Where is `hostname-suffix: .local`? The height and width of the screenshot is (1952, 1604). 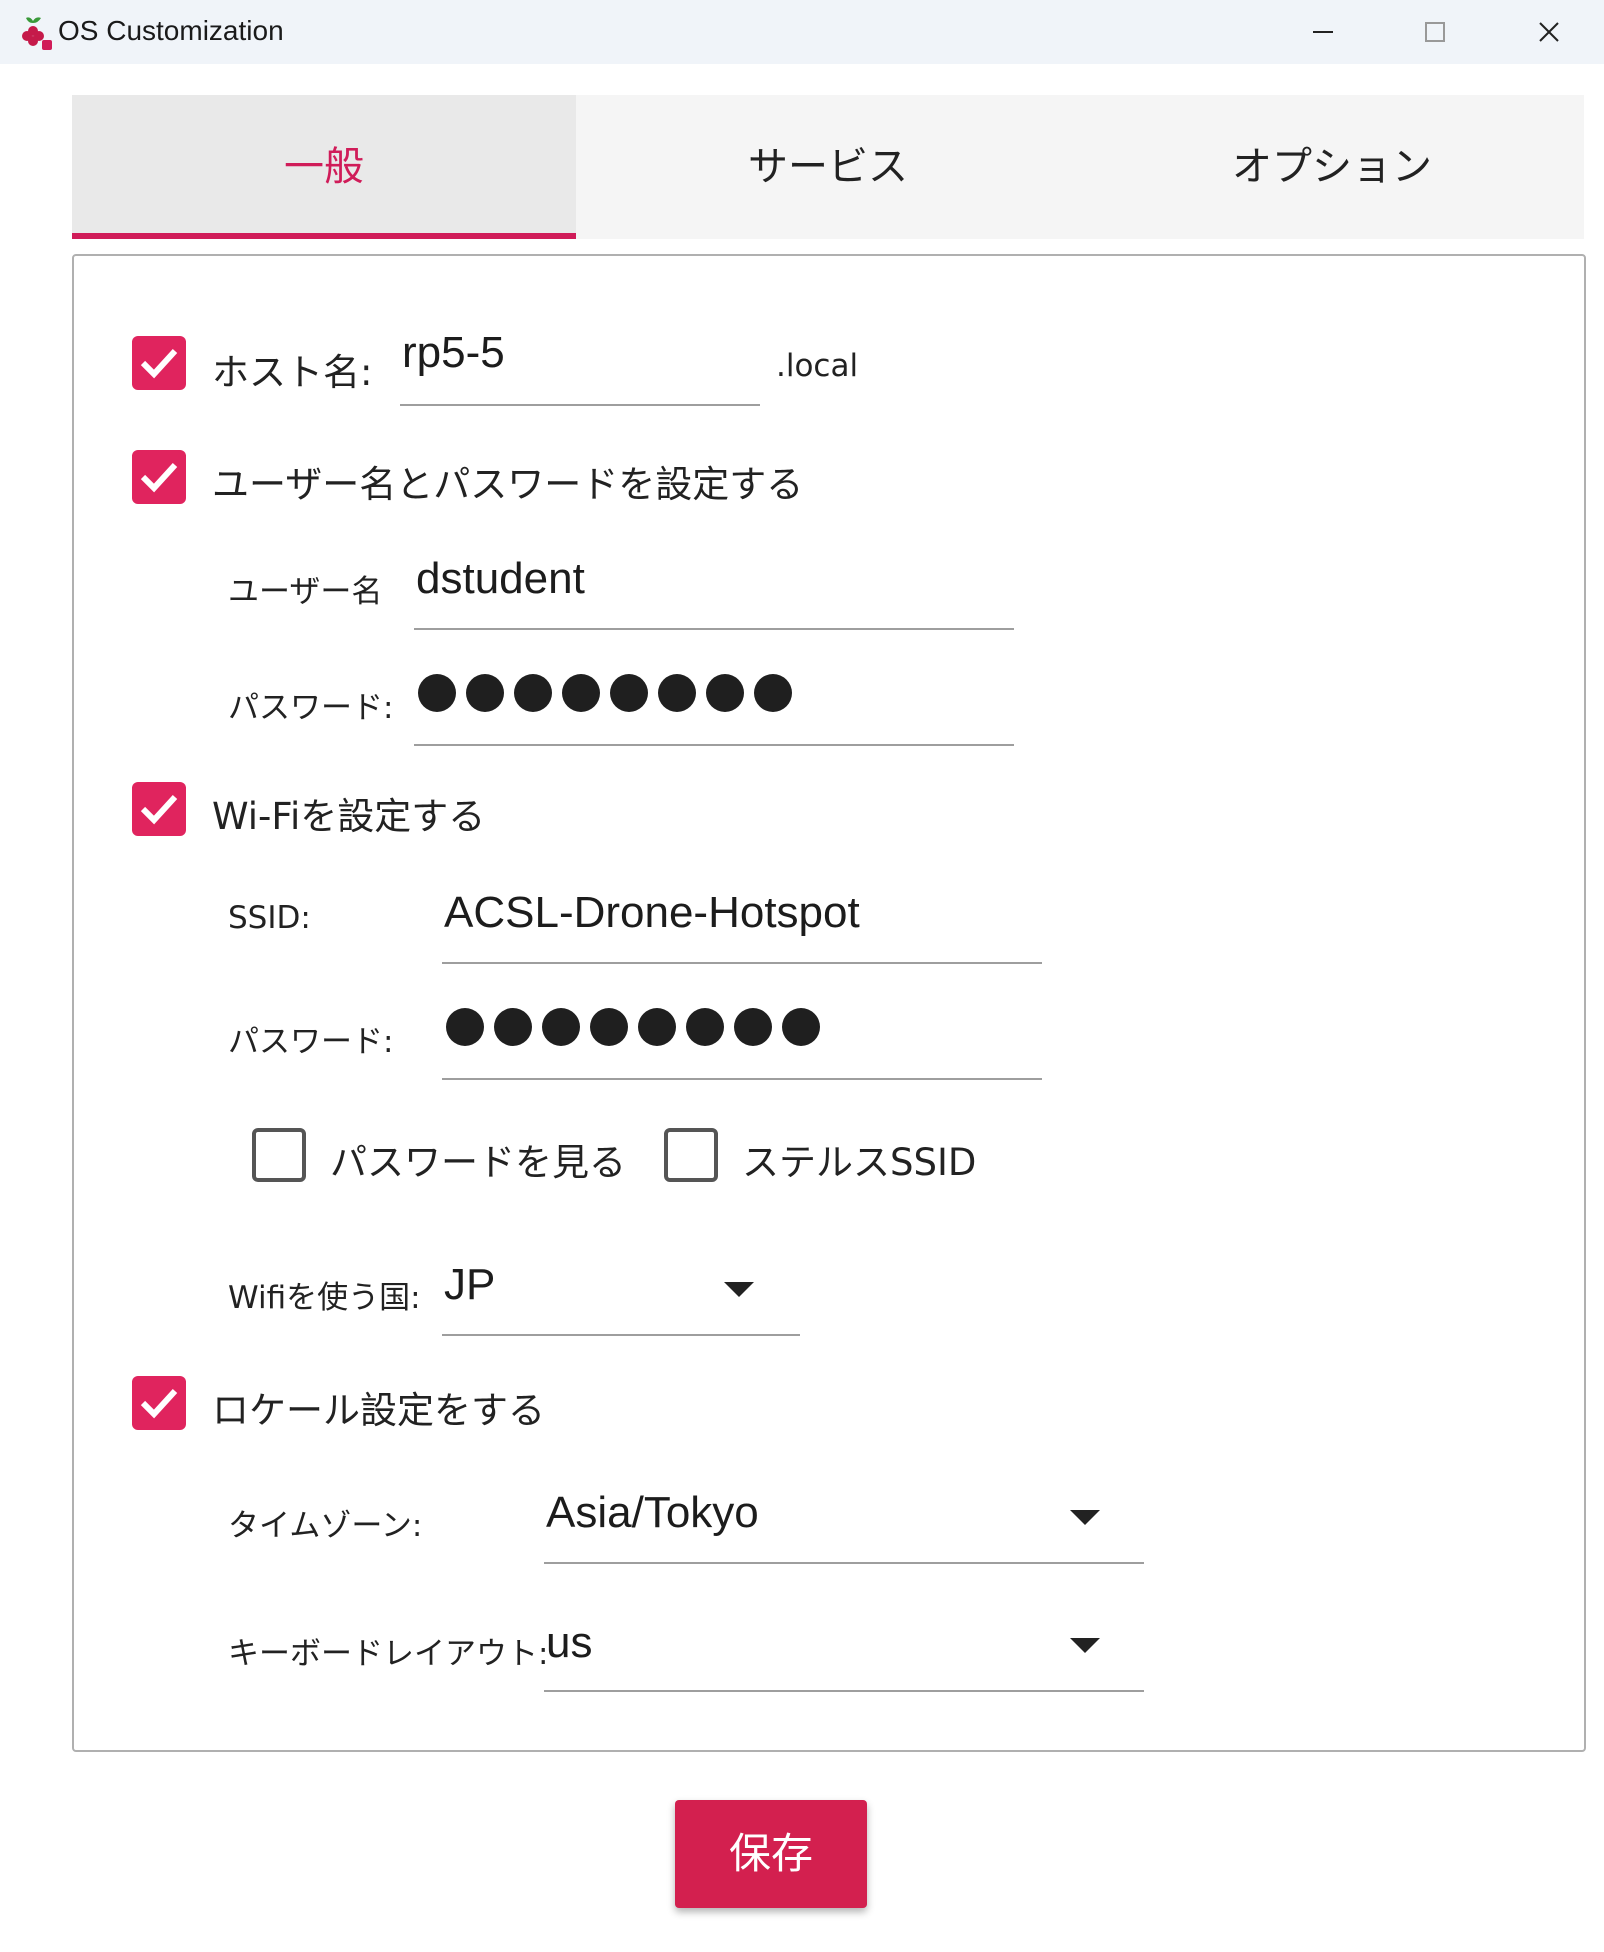 hostname-suffix: .local is located at coordinates (817, 366).